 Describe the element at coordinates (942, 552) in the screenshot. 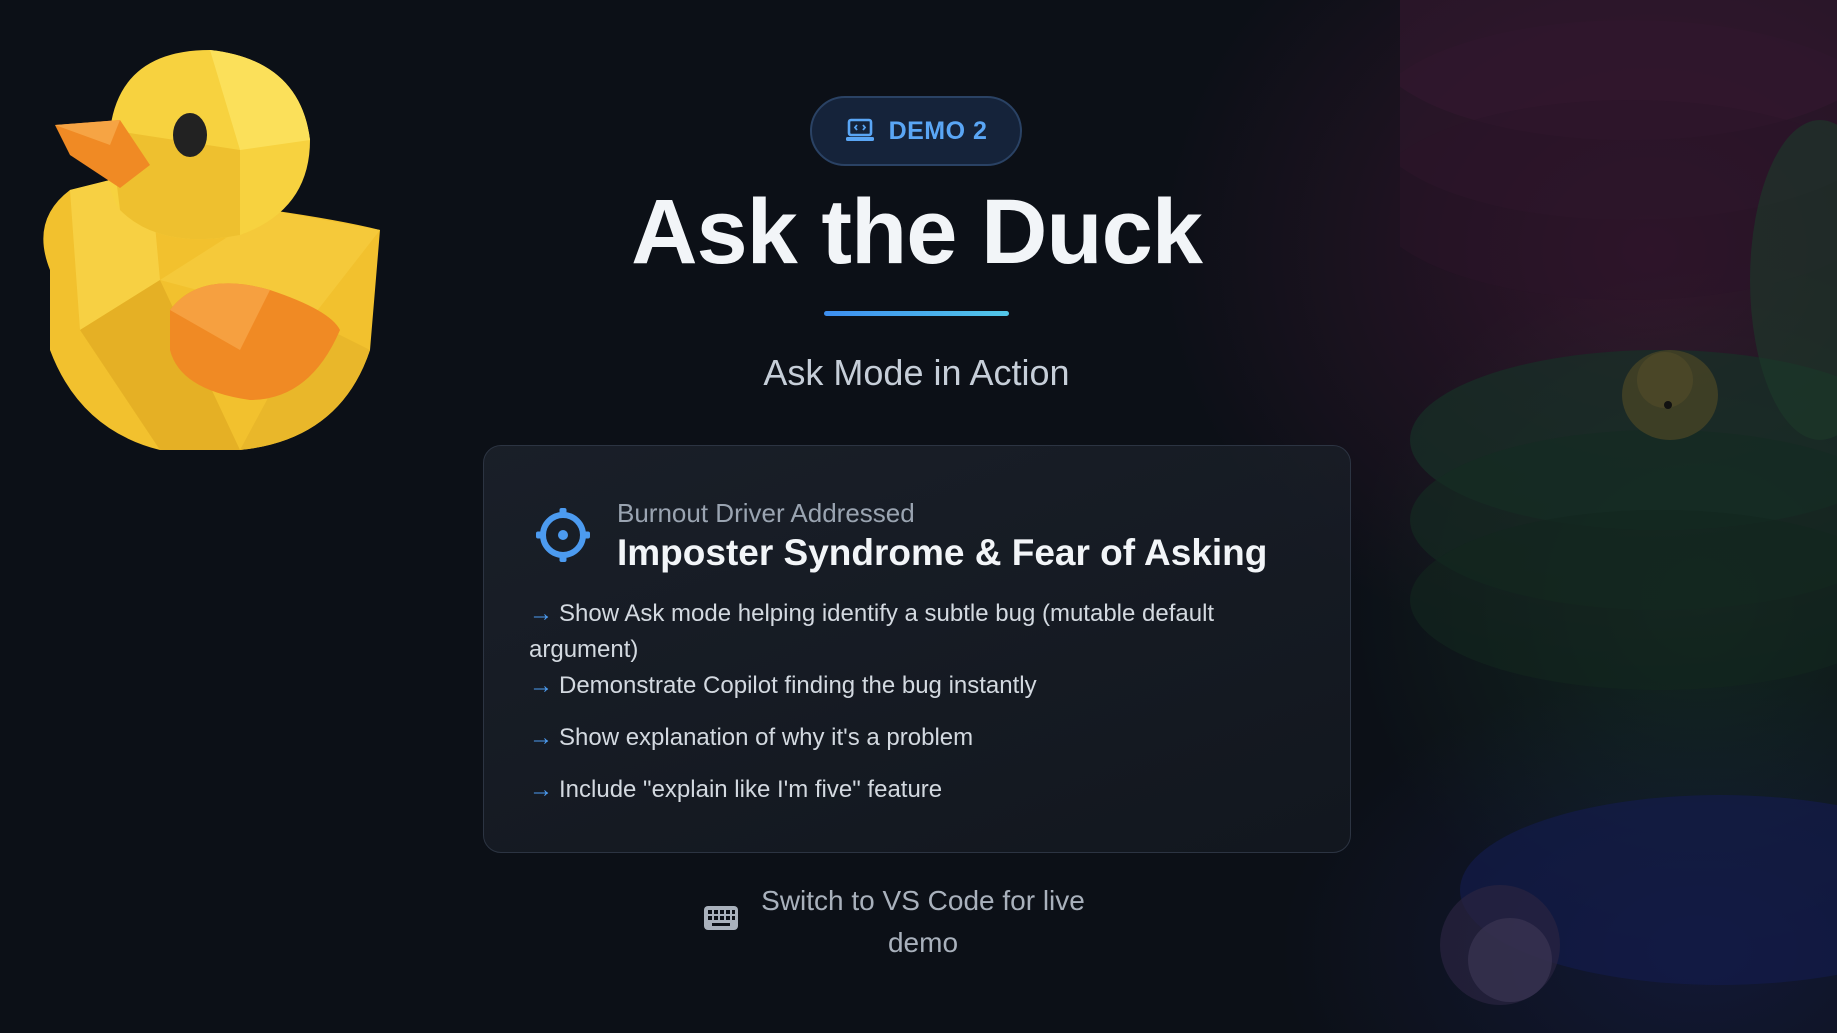

I see `card-heading: Imposter Syndrome & Fear of Asking` at that location.